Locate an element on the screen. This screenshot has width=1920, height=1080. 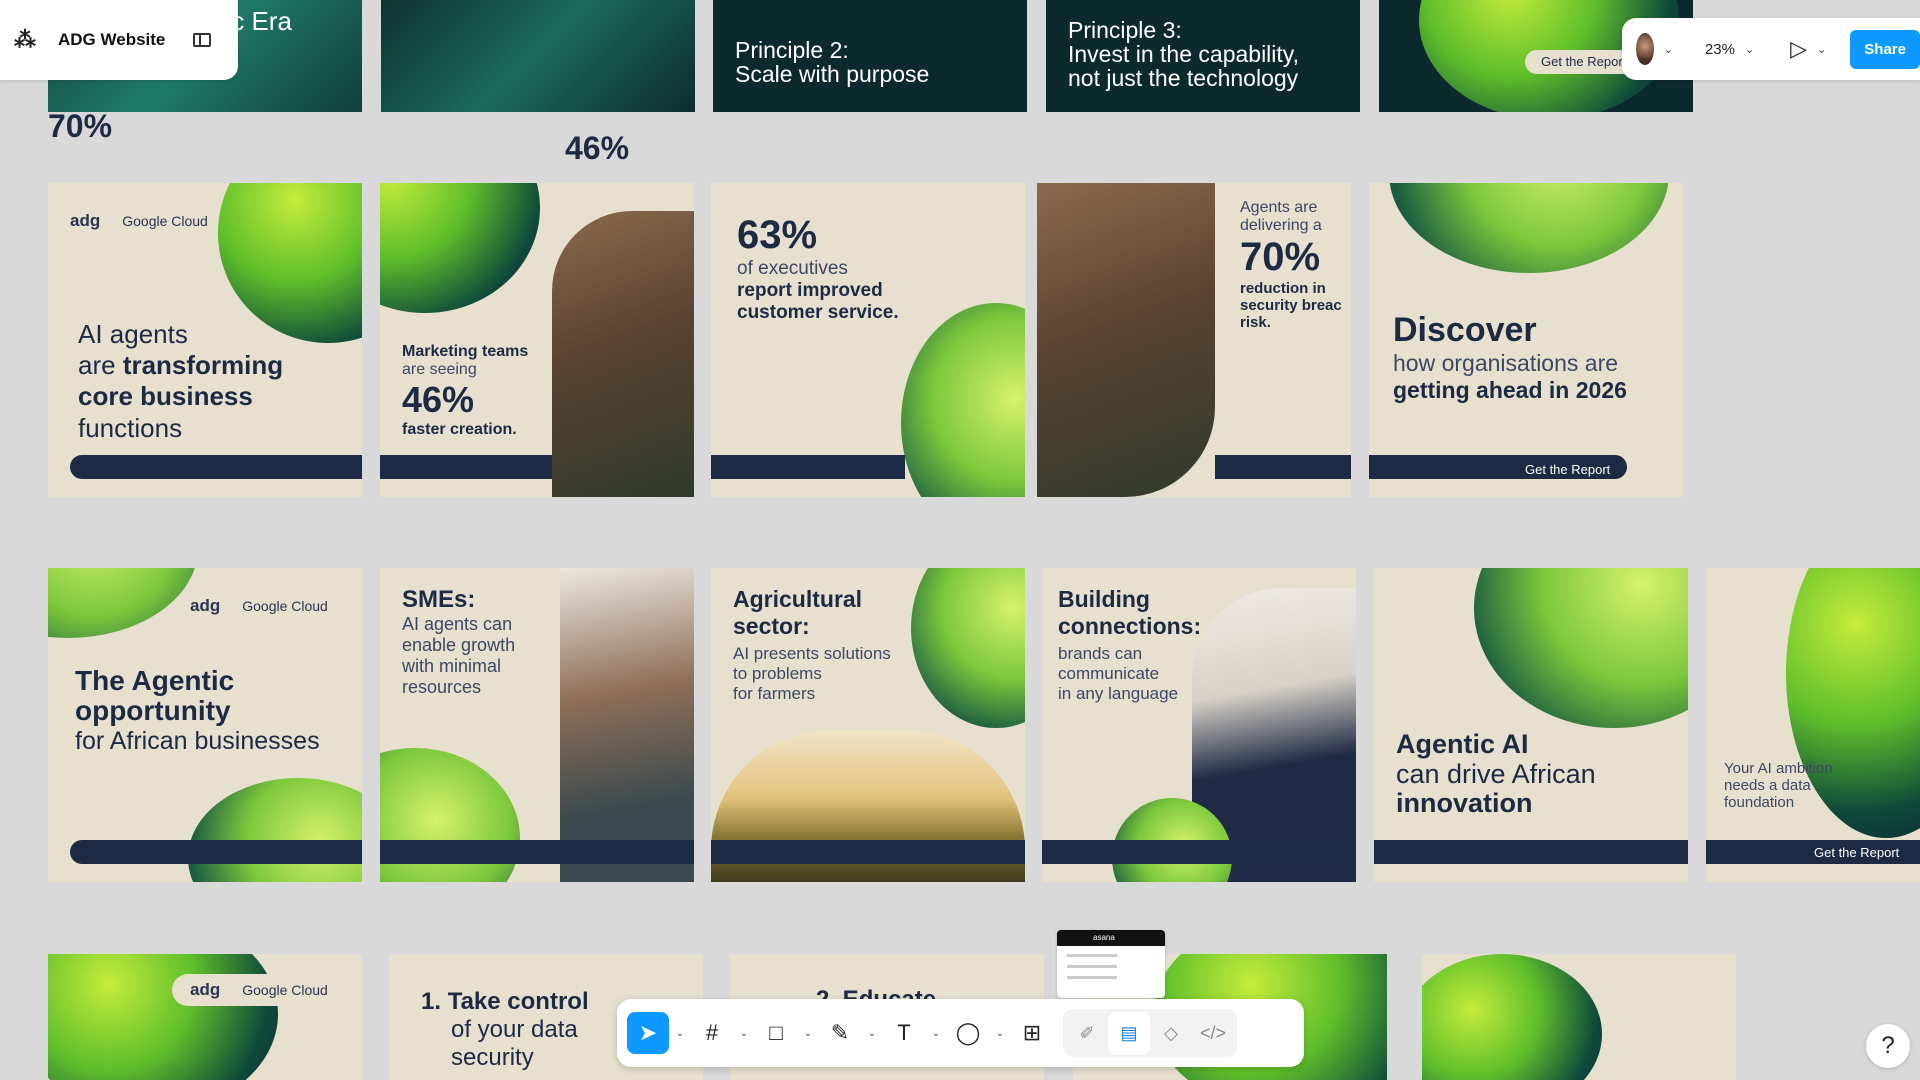
photo-woman-working is located at coordinates (627, 725).